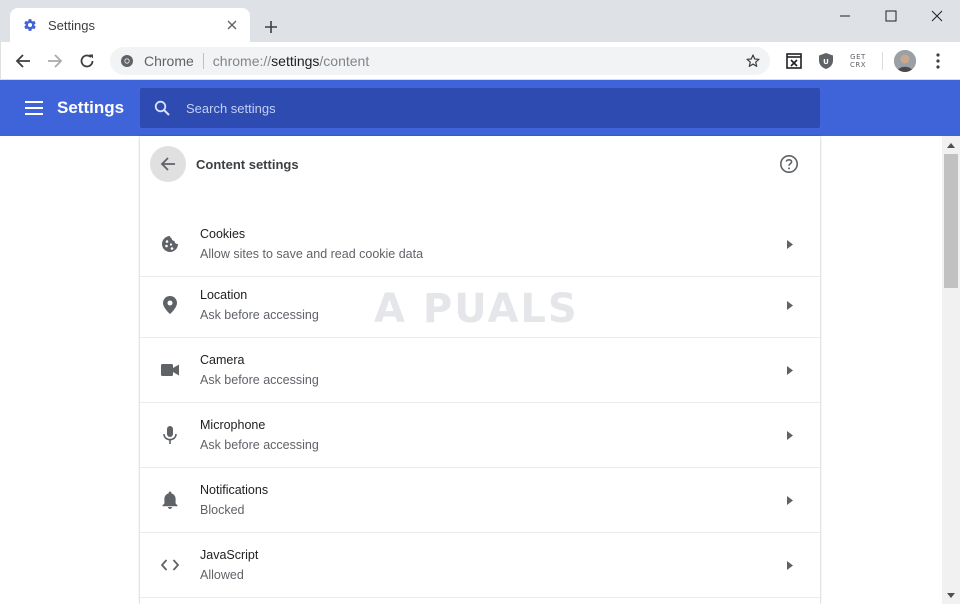 This screenshot has width=960, height=604. Describe the element at coordinates (242, 61) in the screenshot. I see `url-scheme: chrome://` at that location.